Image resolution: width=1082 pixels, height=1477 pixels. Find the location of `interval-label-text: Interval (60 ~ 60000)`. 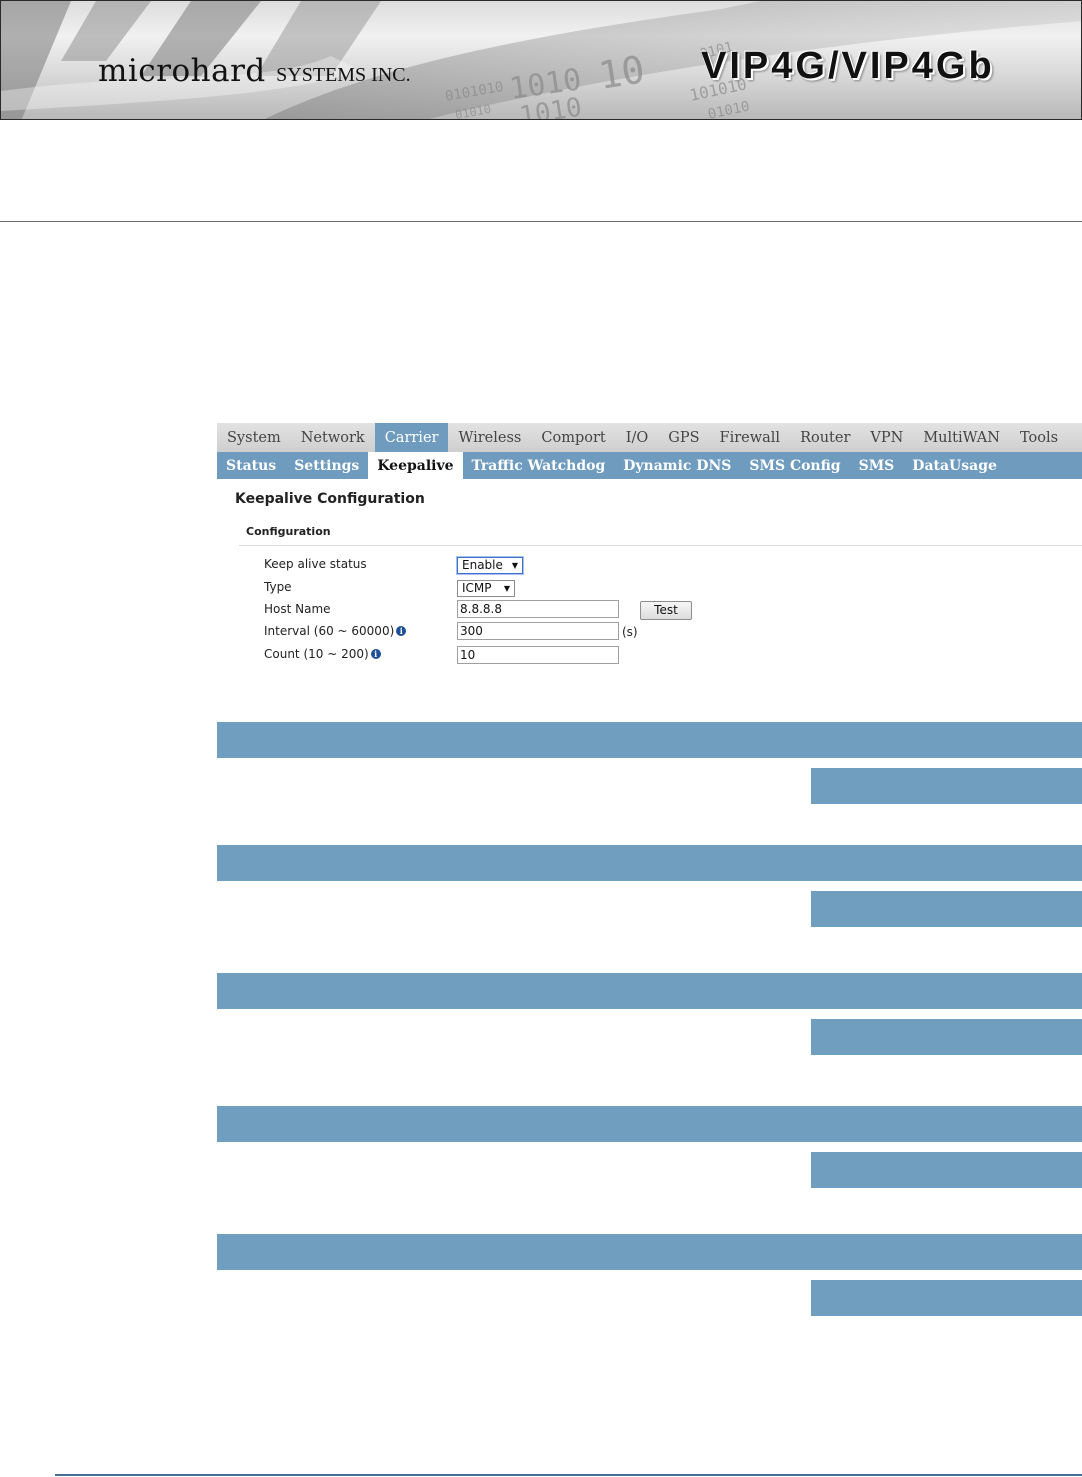

interval-label-text: Interval (60 ~ 60000) is located at coordinates (329, 631).